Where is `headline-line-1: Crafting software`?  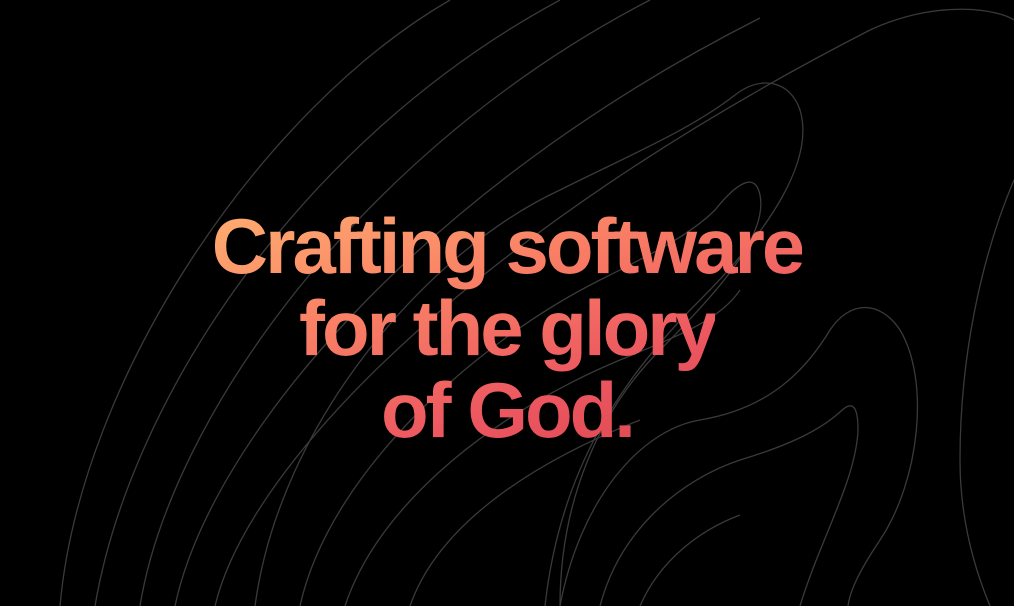 headline-line-1: Crafting software is located at coordinates (508, 246).